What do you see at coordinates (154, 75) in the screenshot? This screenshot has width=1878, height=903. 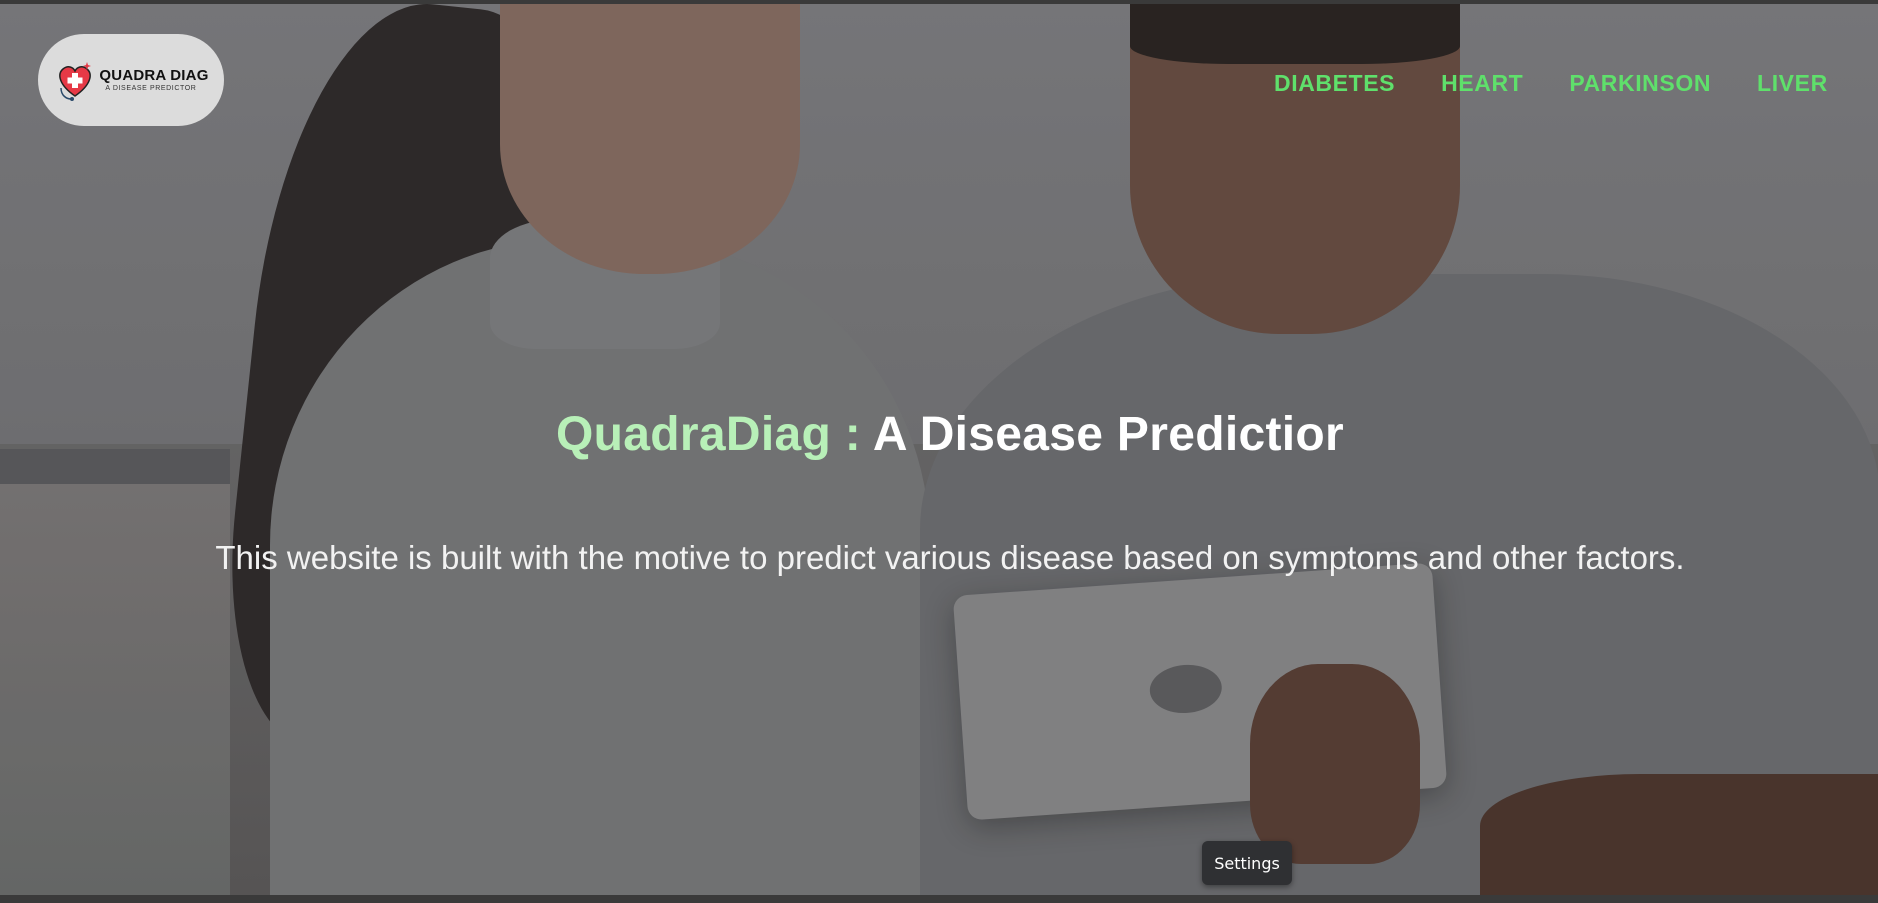 I see `logo-title: QUADRA DIAG` at bounding box center [154, 75].